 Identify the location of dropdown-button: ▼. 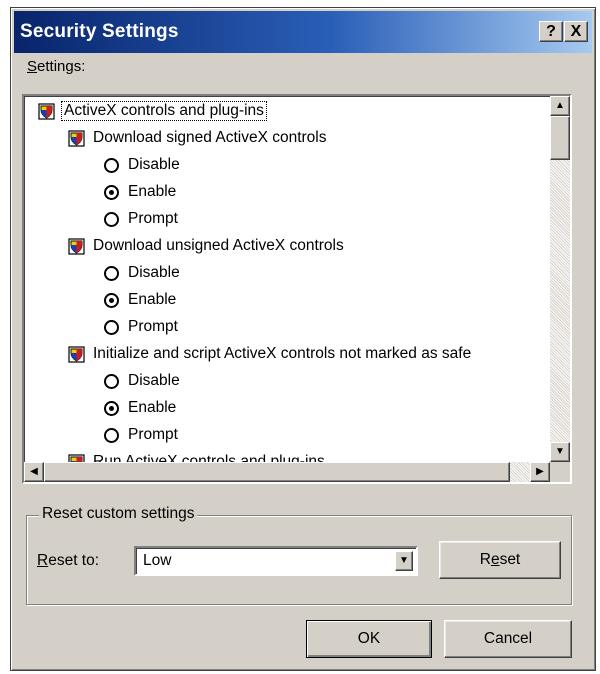
(404, 561).